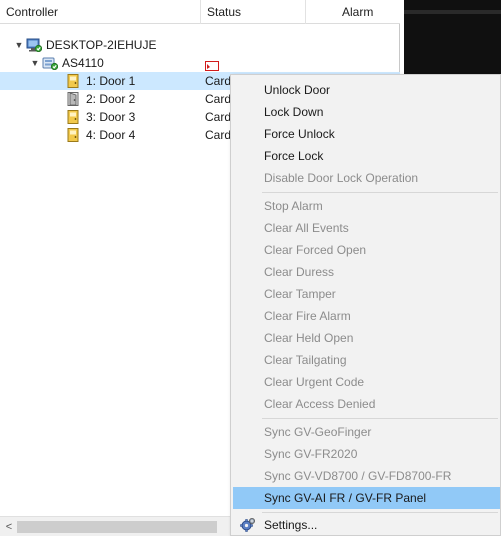 This screenshot has height=536, width=501. Describe the element at coordinates (111, 81) in the screenshot. I see `door-label: 1: Door 1` at that location.